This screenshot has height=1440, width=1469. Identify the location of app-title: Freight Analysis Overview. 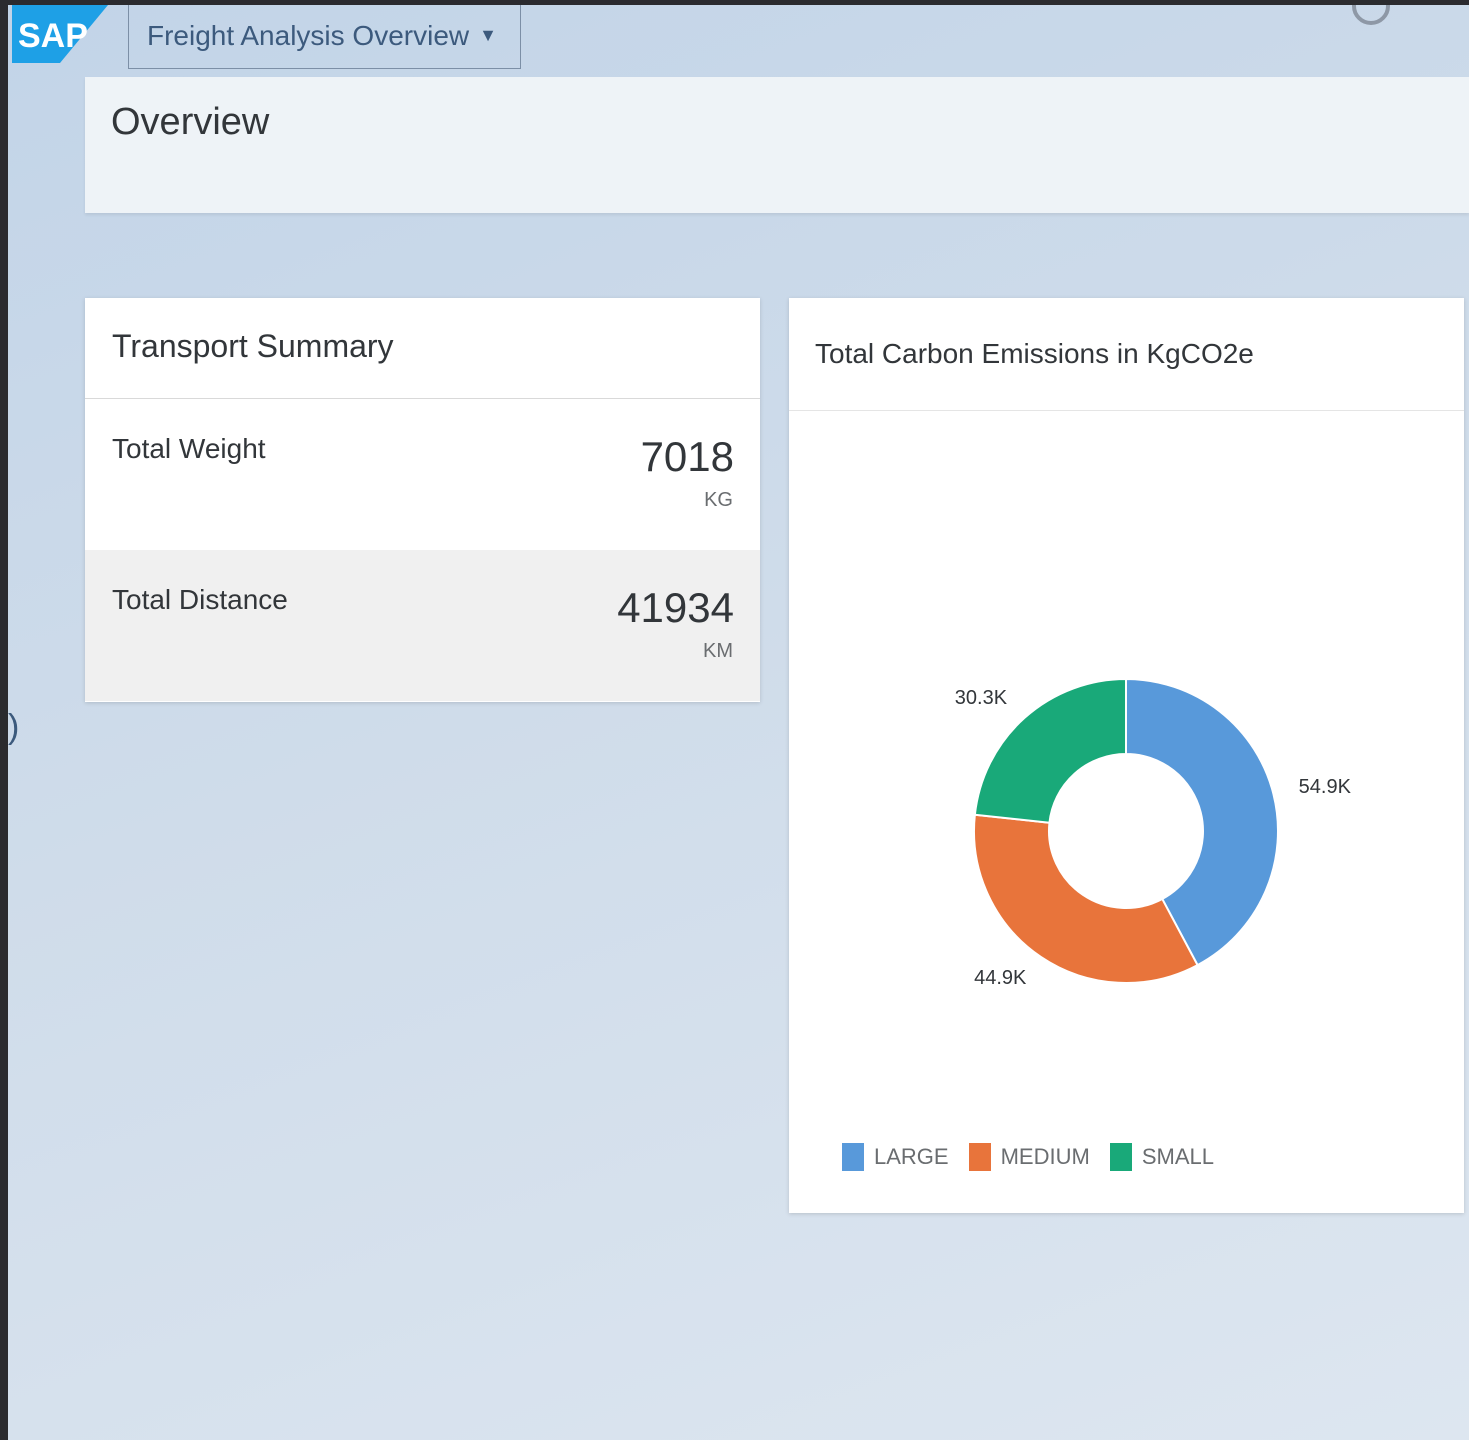
(308, 35).